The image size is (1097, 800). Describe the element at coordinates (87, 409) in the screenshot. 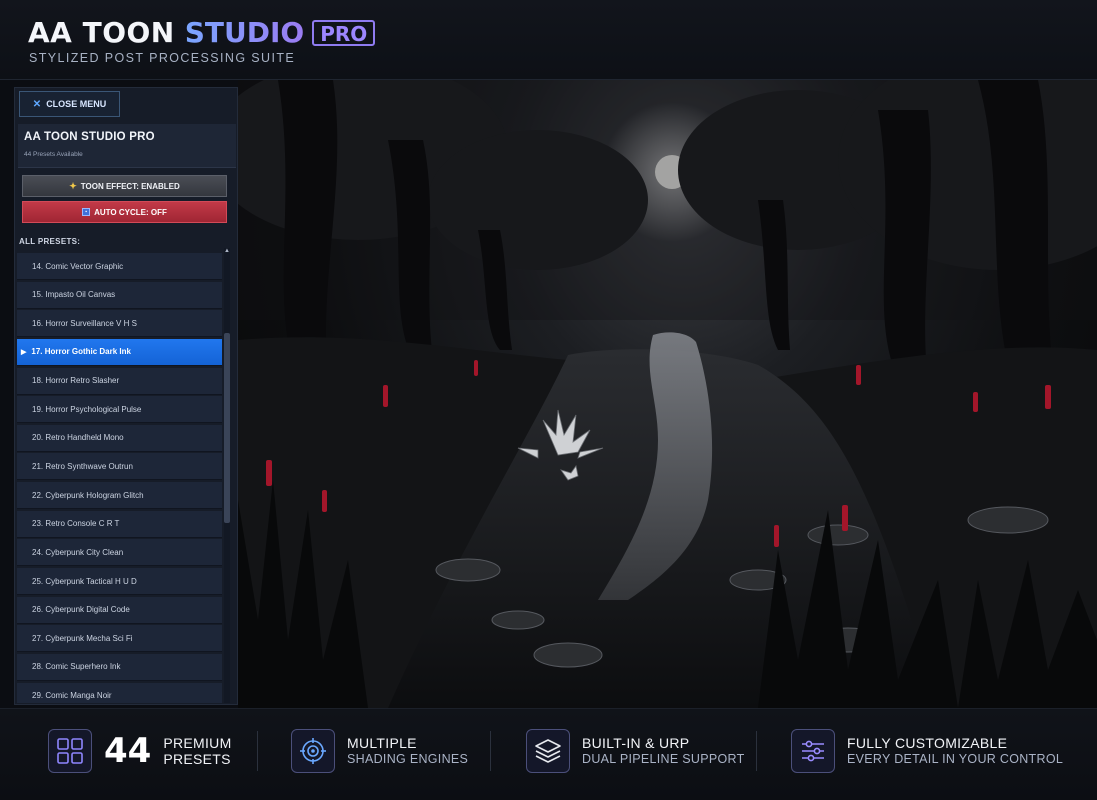

I see `preset-label: 19. Horror Psychological Pulse` at that location.